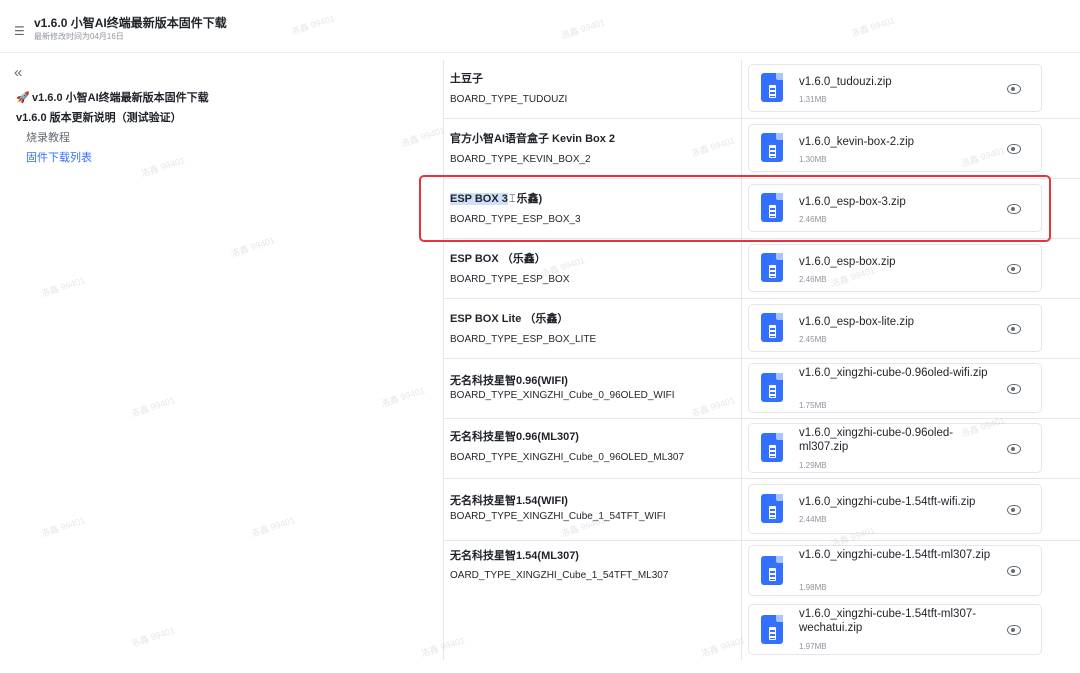  I want to click on board-type: OARD_TYPE_XINGZHI_Cube_1_54TFT_ML307, so click(559, 575).